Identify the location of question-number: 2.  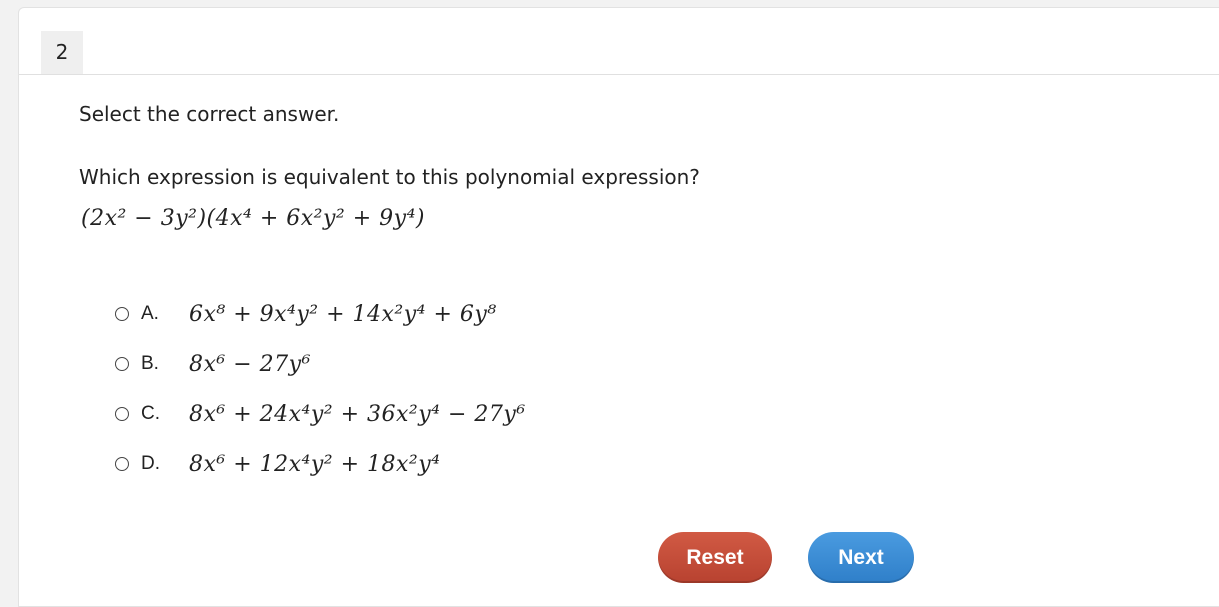
(62, 52).